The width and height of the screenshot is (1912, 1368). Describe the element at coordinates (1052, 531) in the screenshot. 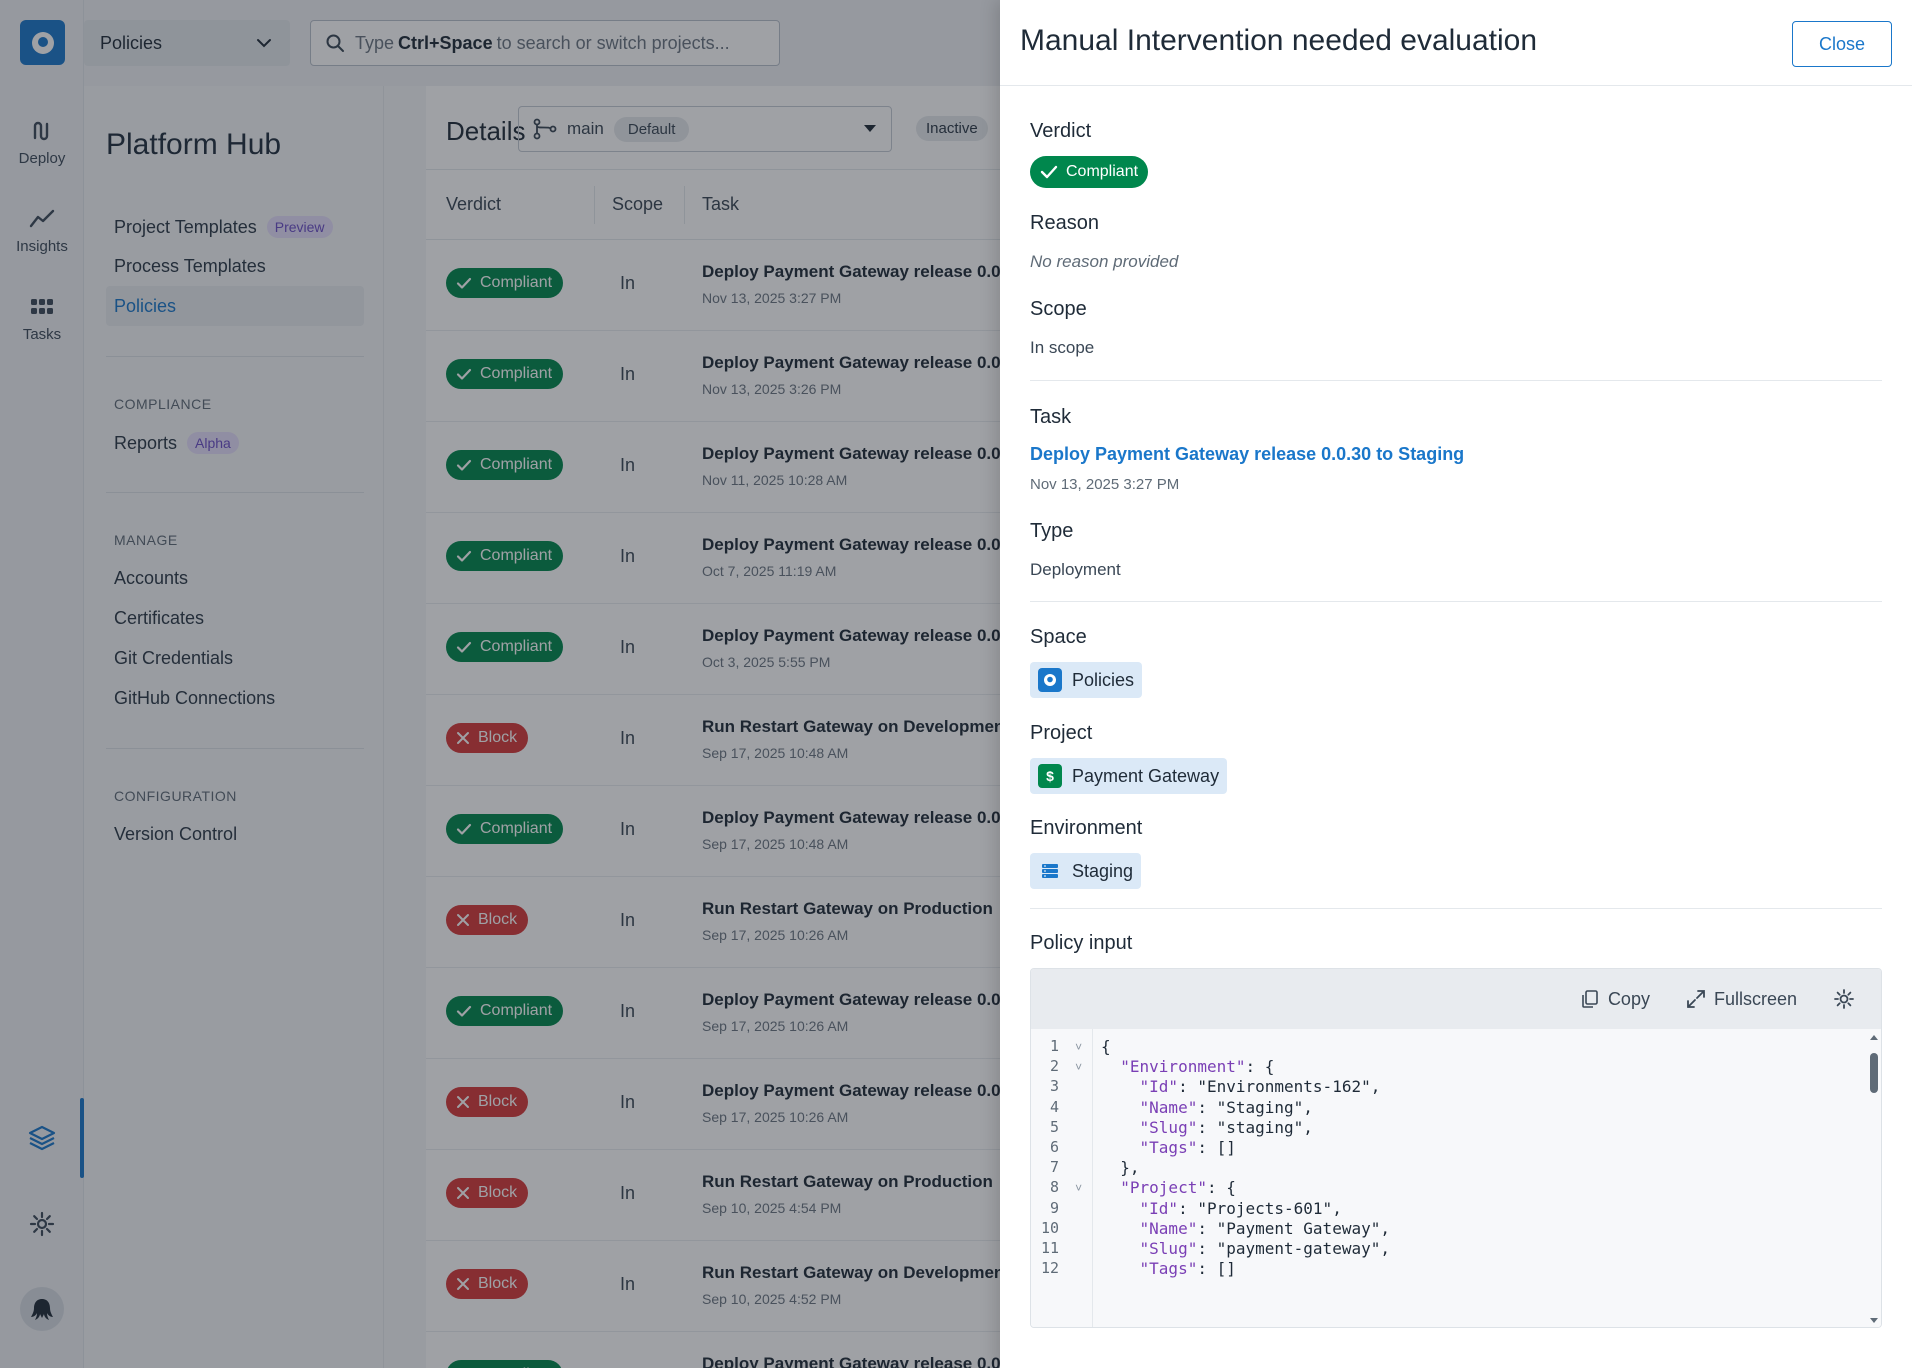

I see `type-label: Type` at that location.